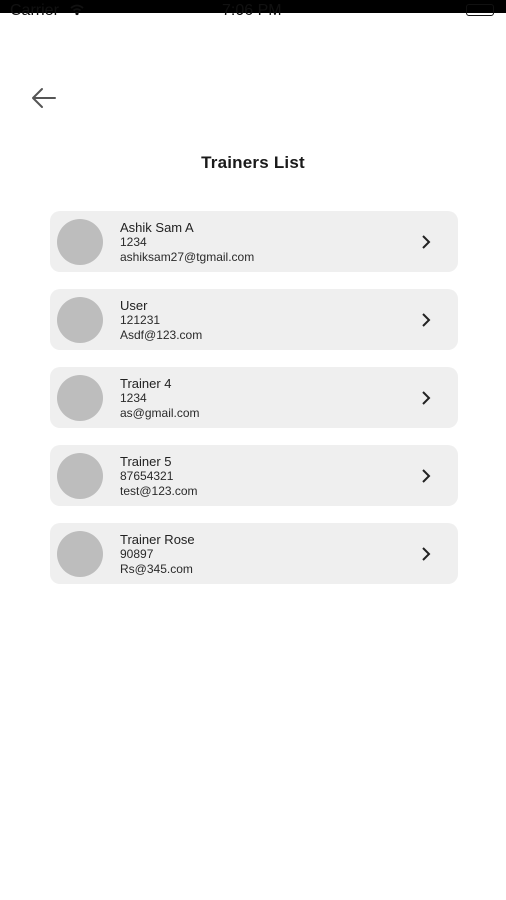  Describe the element at coordinates (156, 569) in the screenshot. I see `trainer-email: Rs@345.com` at that location.